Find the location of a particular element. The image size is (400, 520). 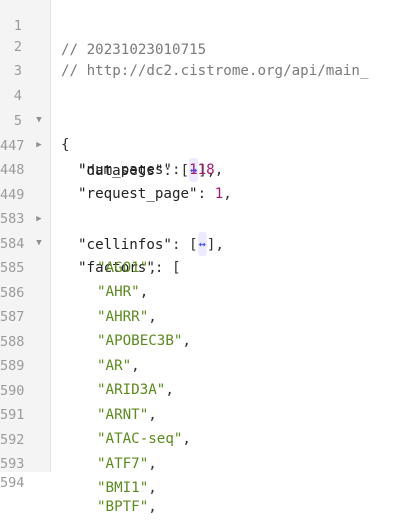

factor-string: "BMI1" is located at coordinates (123, 488).